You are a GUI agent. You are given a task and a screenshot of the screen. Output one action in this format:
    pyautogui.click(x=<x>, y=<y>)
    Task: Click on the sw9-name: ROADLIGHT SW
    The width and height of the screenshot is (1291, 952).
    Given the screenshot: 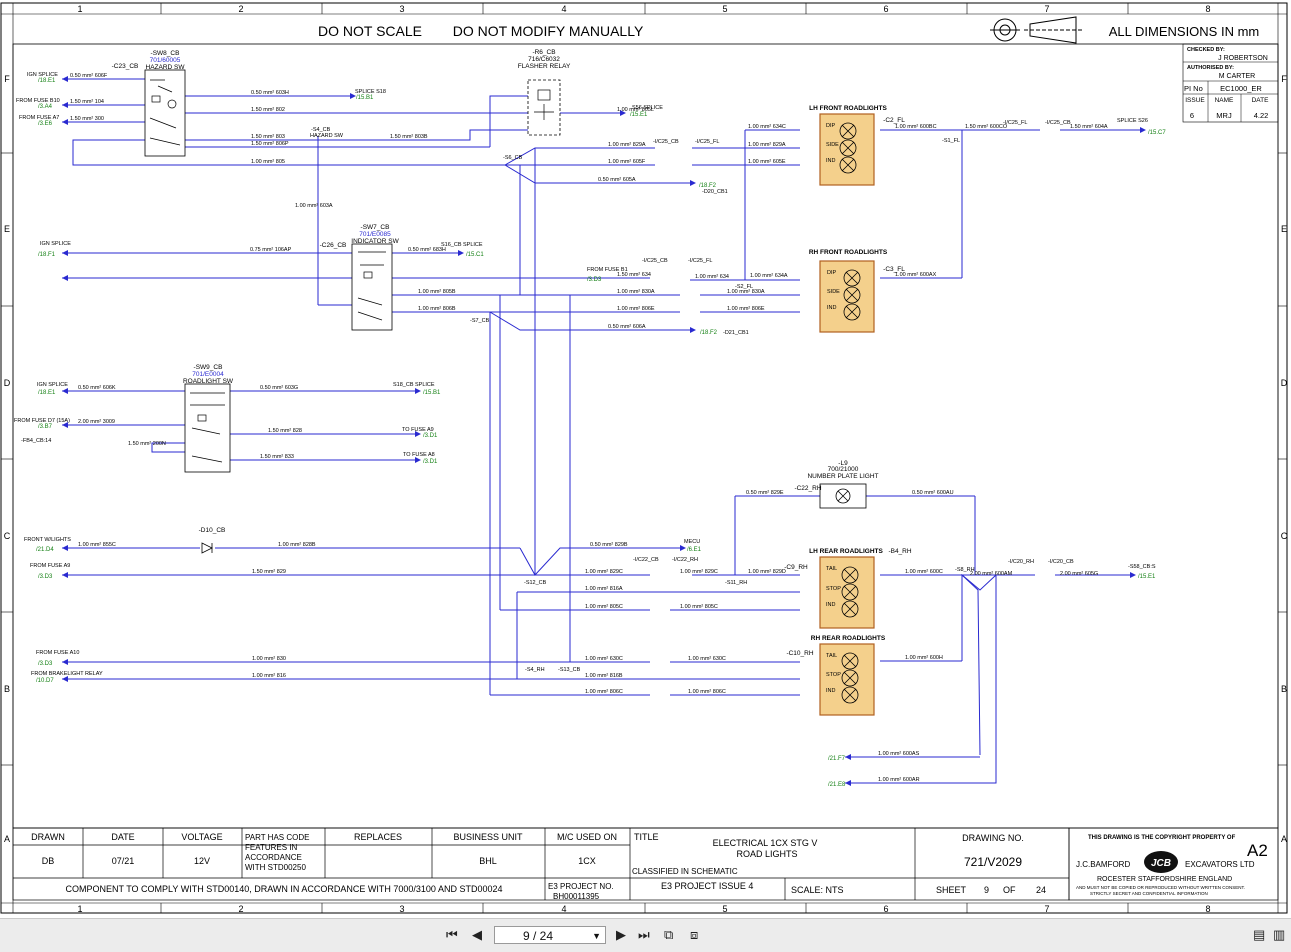 What is the action you would take?
    pyautogui.click(x=208, y=381)
    